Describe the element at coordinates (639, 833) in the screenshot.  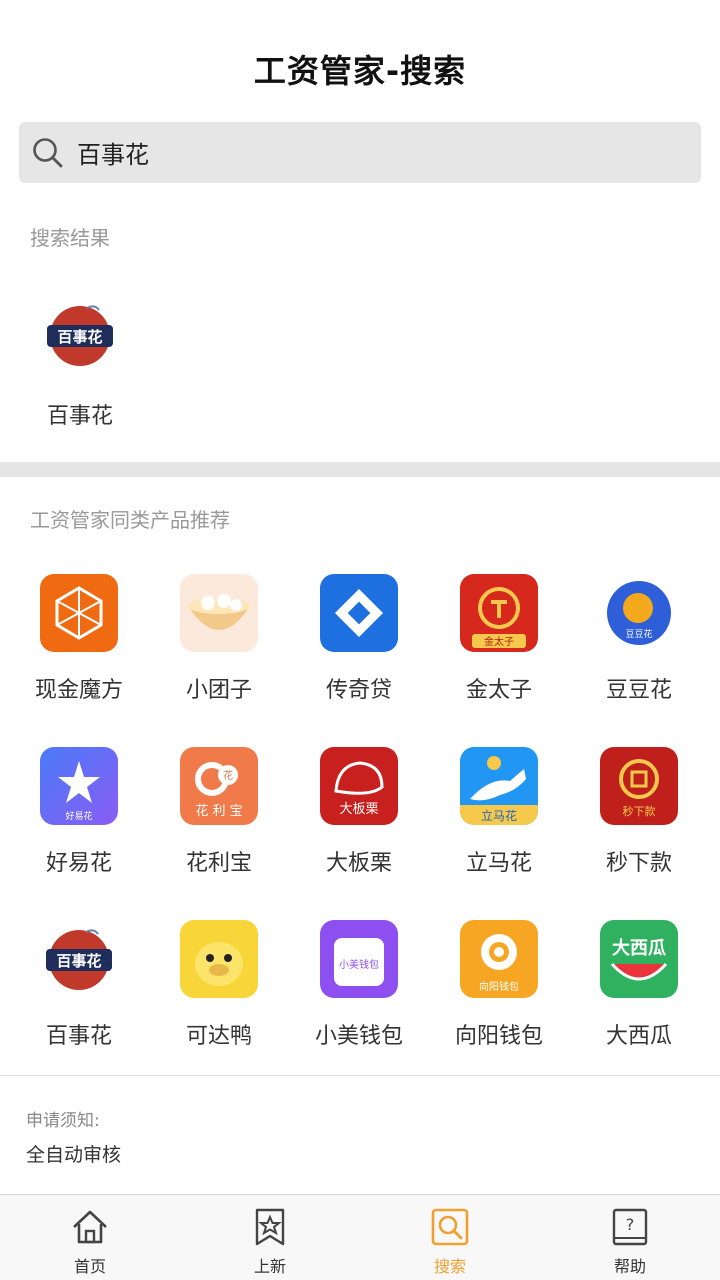
I see `grid-item-miaoxiakuan: 秒下款 秒下款` at that location.